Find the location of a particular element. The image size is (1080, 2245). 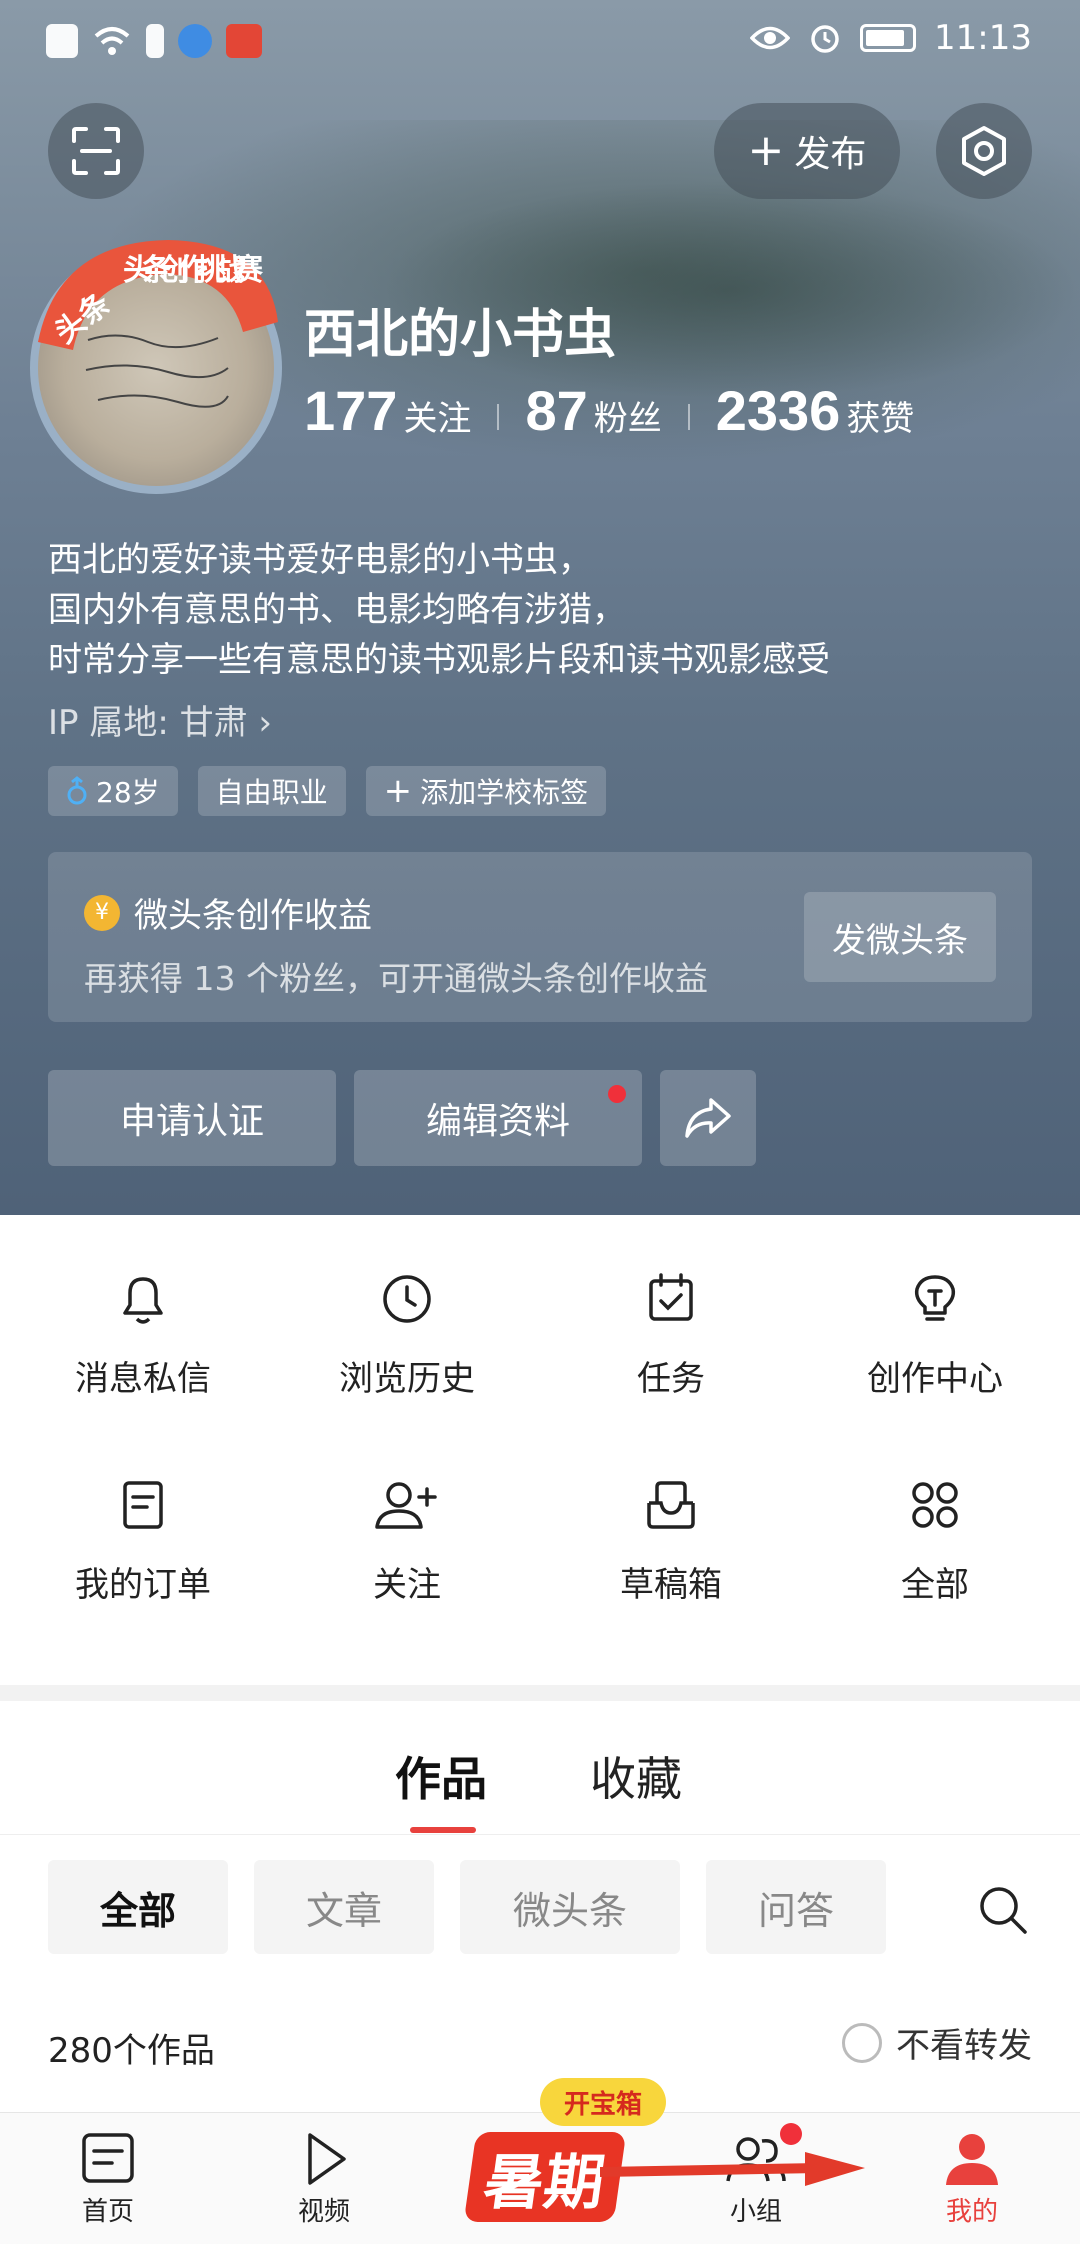

ip-location: IP 属地: 甘肃 is located at coordinates (148, 723).